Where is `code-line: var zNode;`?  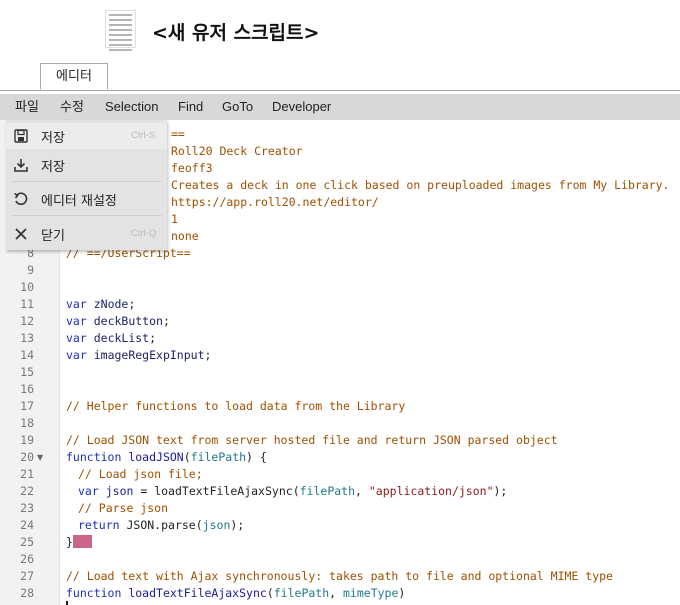 code-line: var zNode; is located at coordinates (101, 304).